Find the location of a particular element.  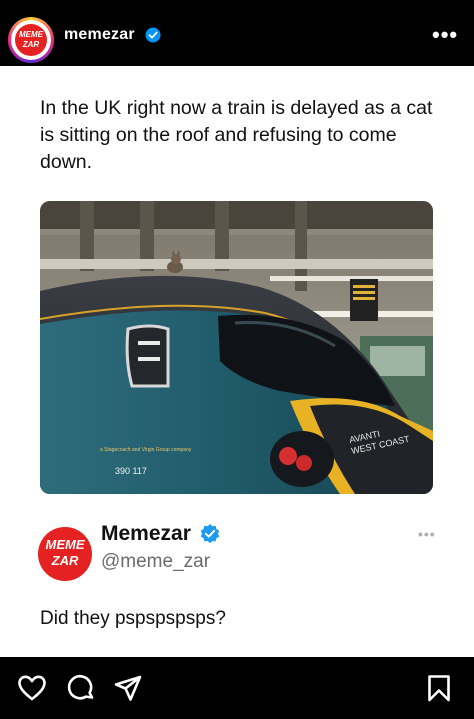

train-small-print: a Stagecoach and Virgin Group company is located at coordinates (146, 450).